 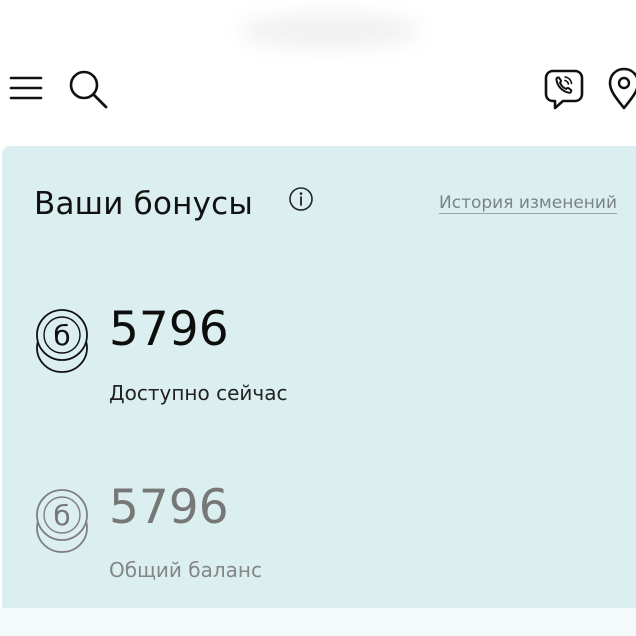 I want to click on menu-button, so click(x=26, y=88).